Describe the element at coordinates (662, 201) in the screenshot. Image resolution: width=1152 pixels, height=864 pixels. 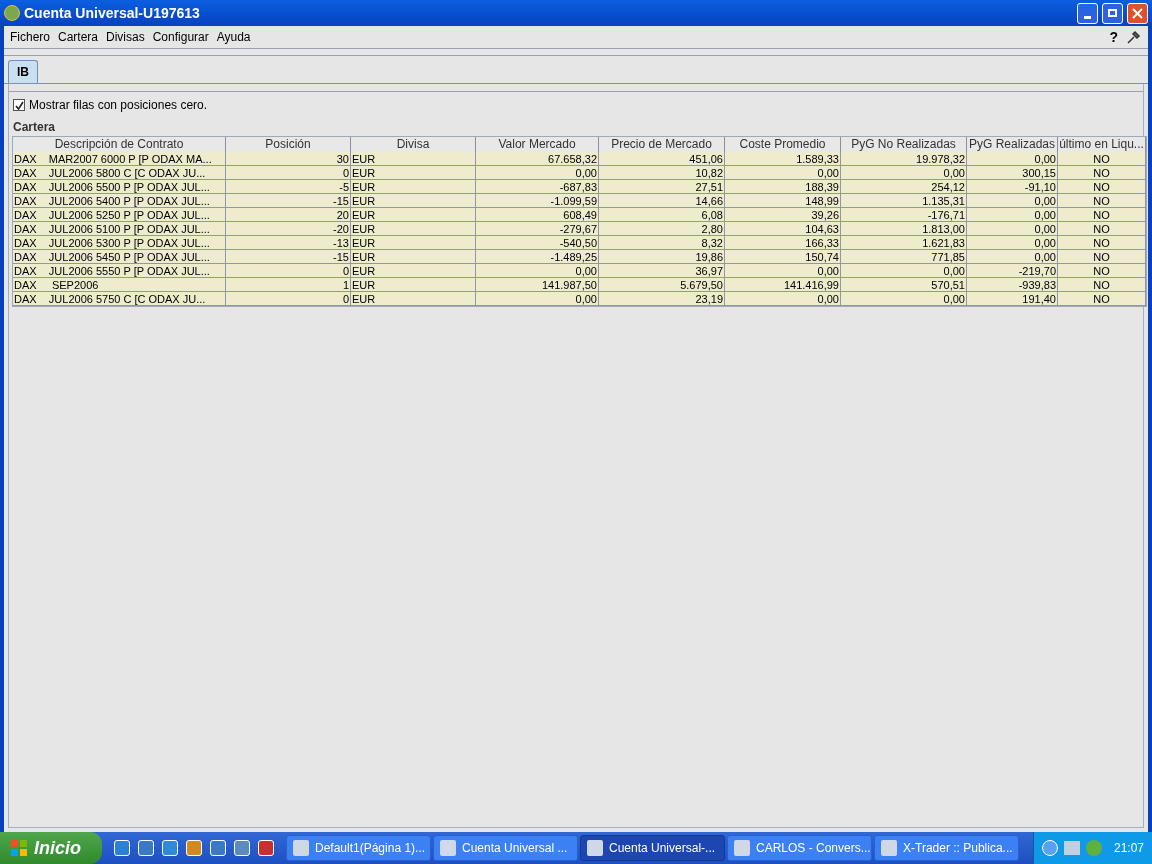
I see `table-cell: 14,66` at that location.